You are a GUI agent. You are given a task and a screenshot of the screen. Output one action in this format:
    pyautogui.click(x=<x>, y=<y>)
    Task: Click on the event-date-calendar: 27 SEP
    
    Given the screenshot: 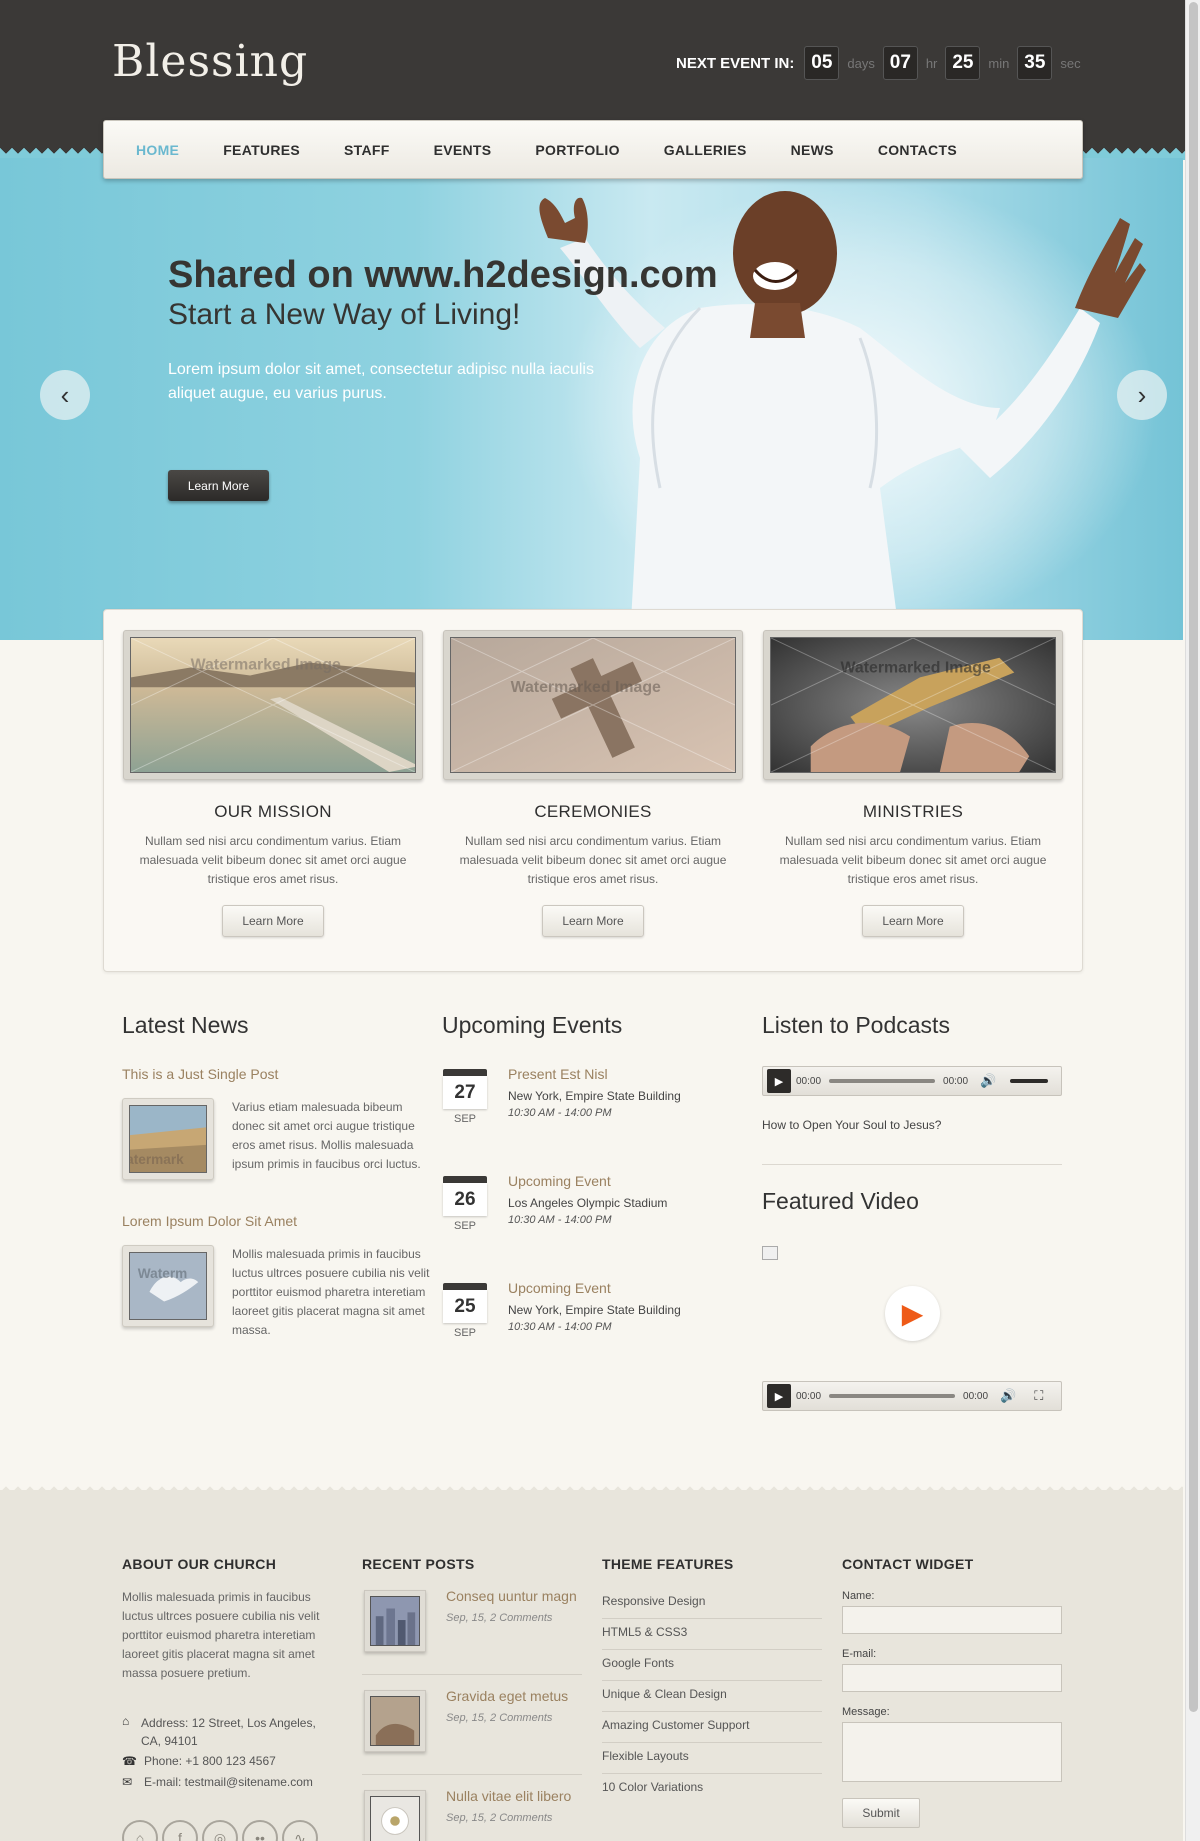 What is the action you would take?
    pyautogui.click(x=465, y=1097)
    